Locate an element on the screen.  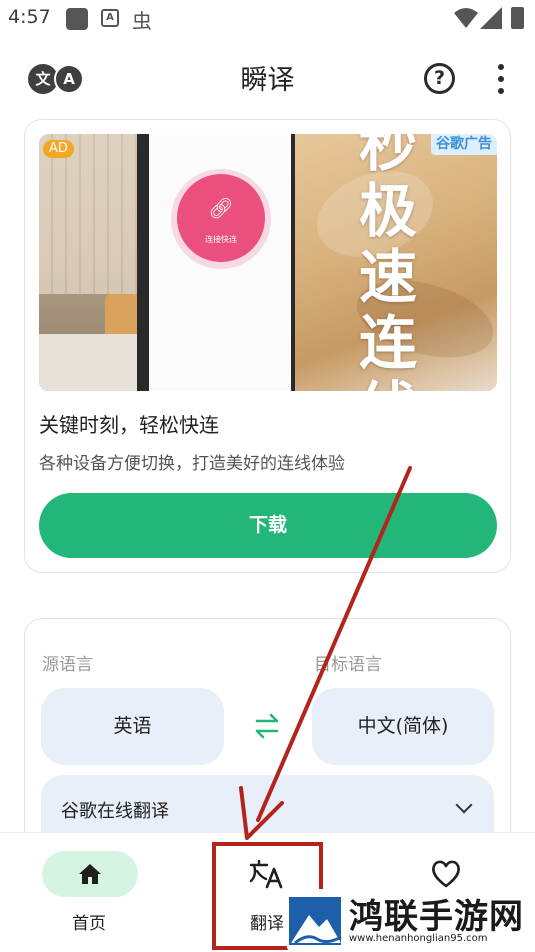
swap-languages-icon is located at coordinates (267, 726).